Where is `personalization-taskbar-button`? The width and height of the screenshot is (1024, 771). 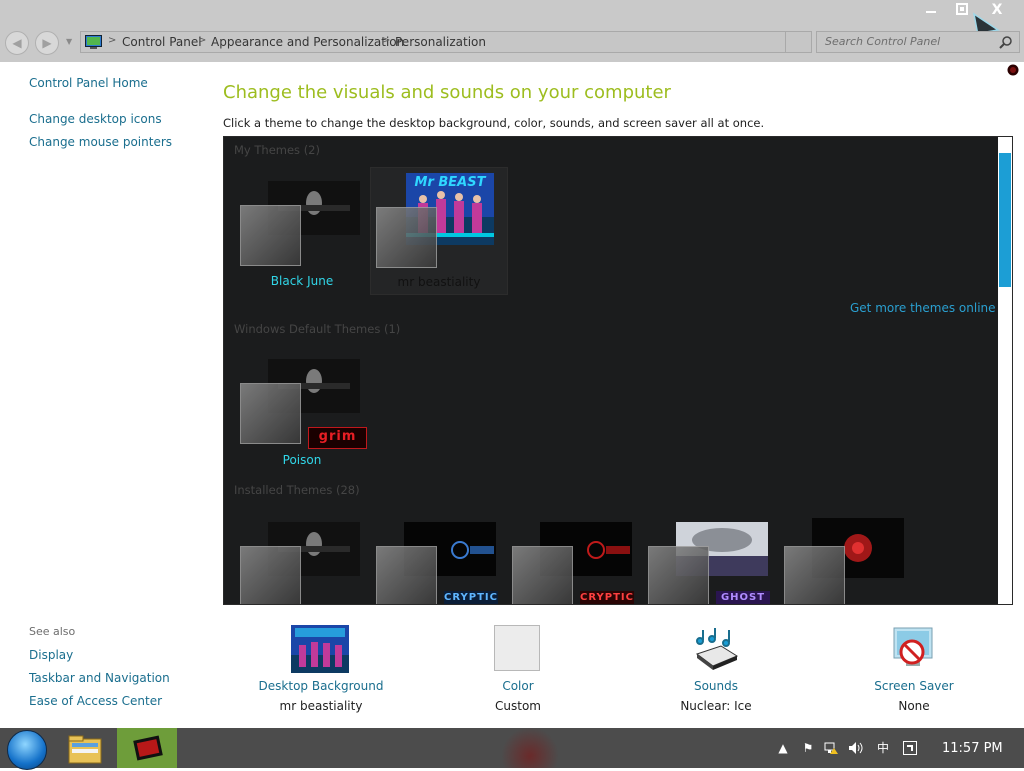
personalization-taskbar-button is located at coordinates (147, 748).